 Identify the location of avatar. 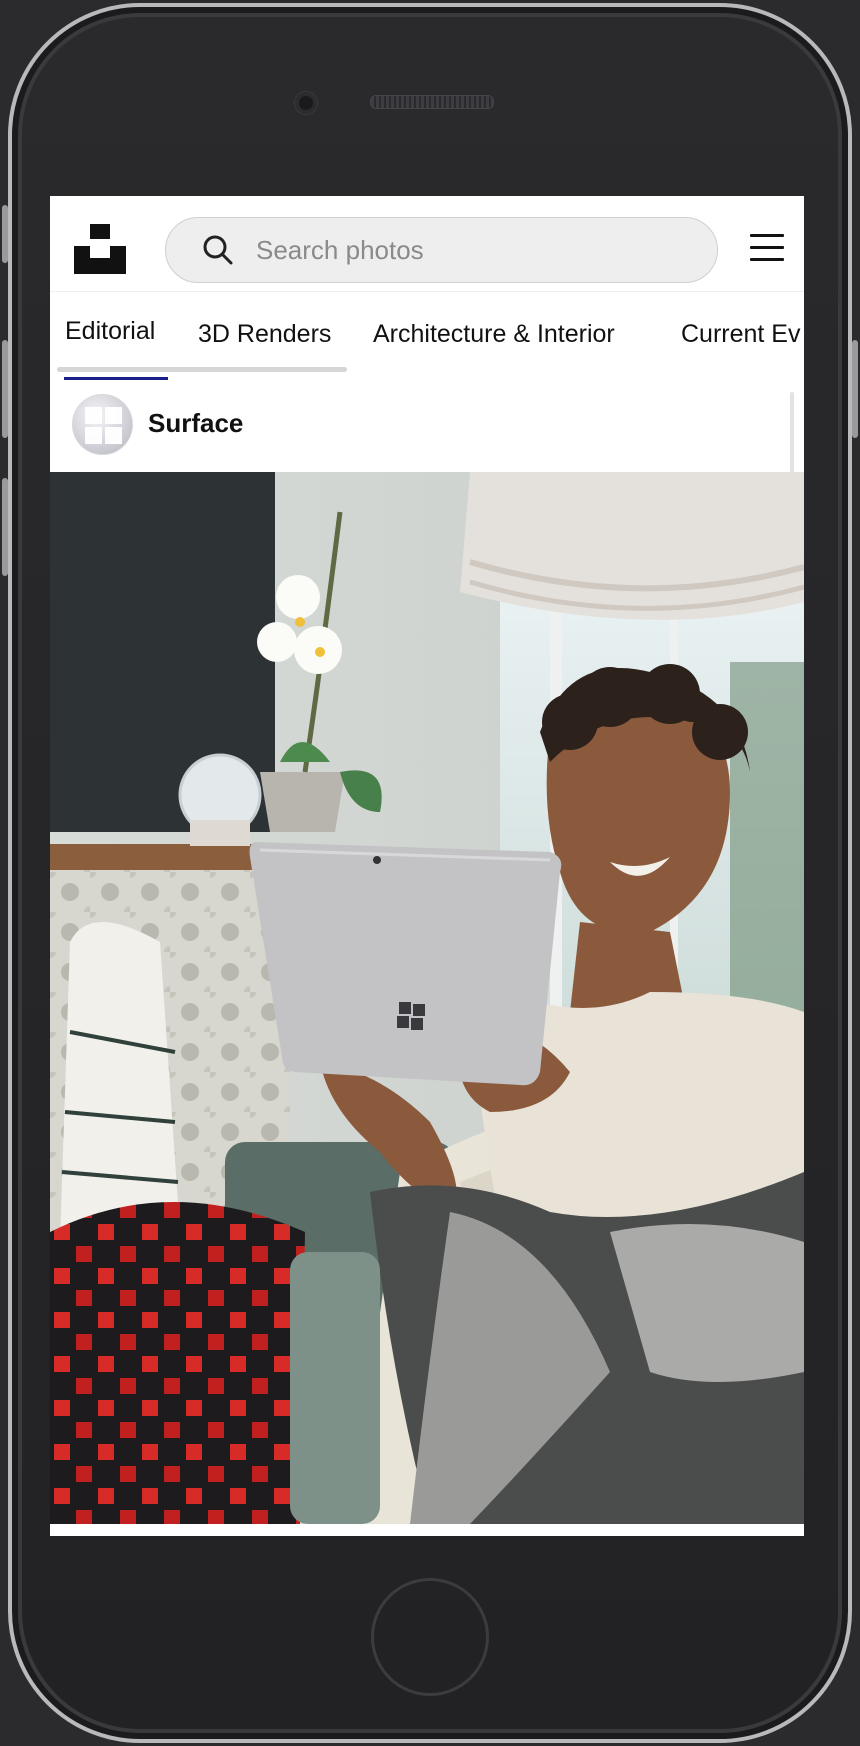
(102, 424).